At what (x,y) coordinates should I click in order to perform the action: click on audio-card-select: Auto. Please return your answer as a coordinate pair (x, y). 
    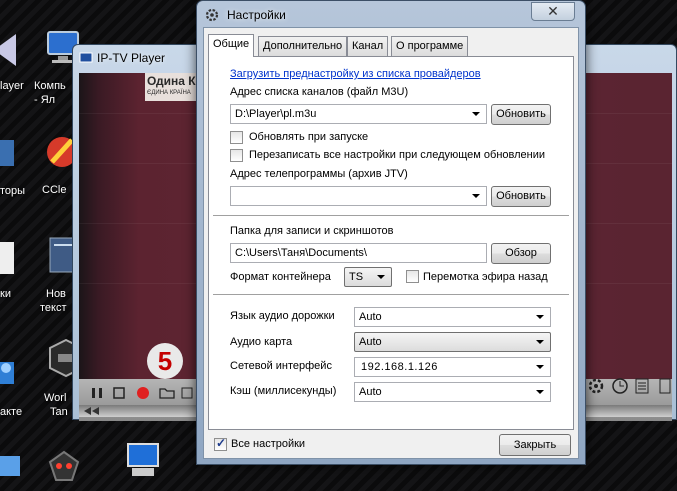
    Looking at the image, I should click on (452, 342).